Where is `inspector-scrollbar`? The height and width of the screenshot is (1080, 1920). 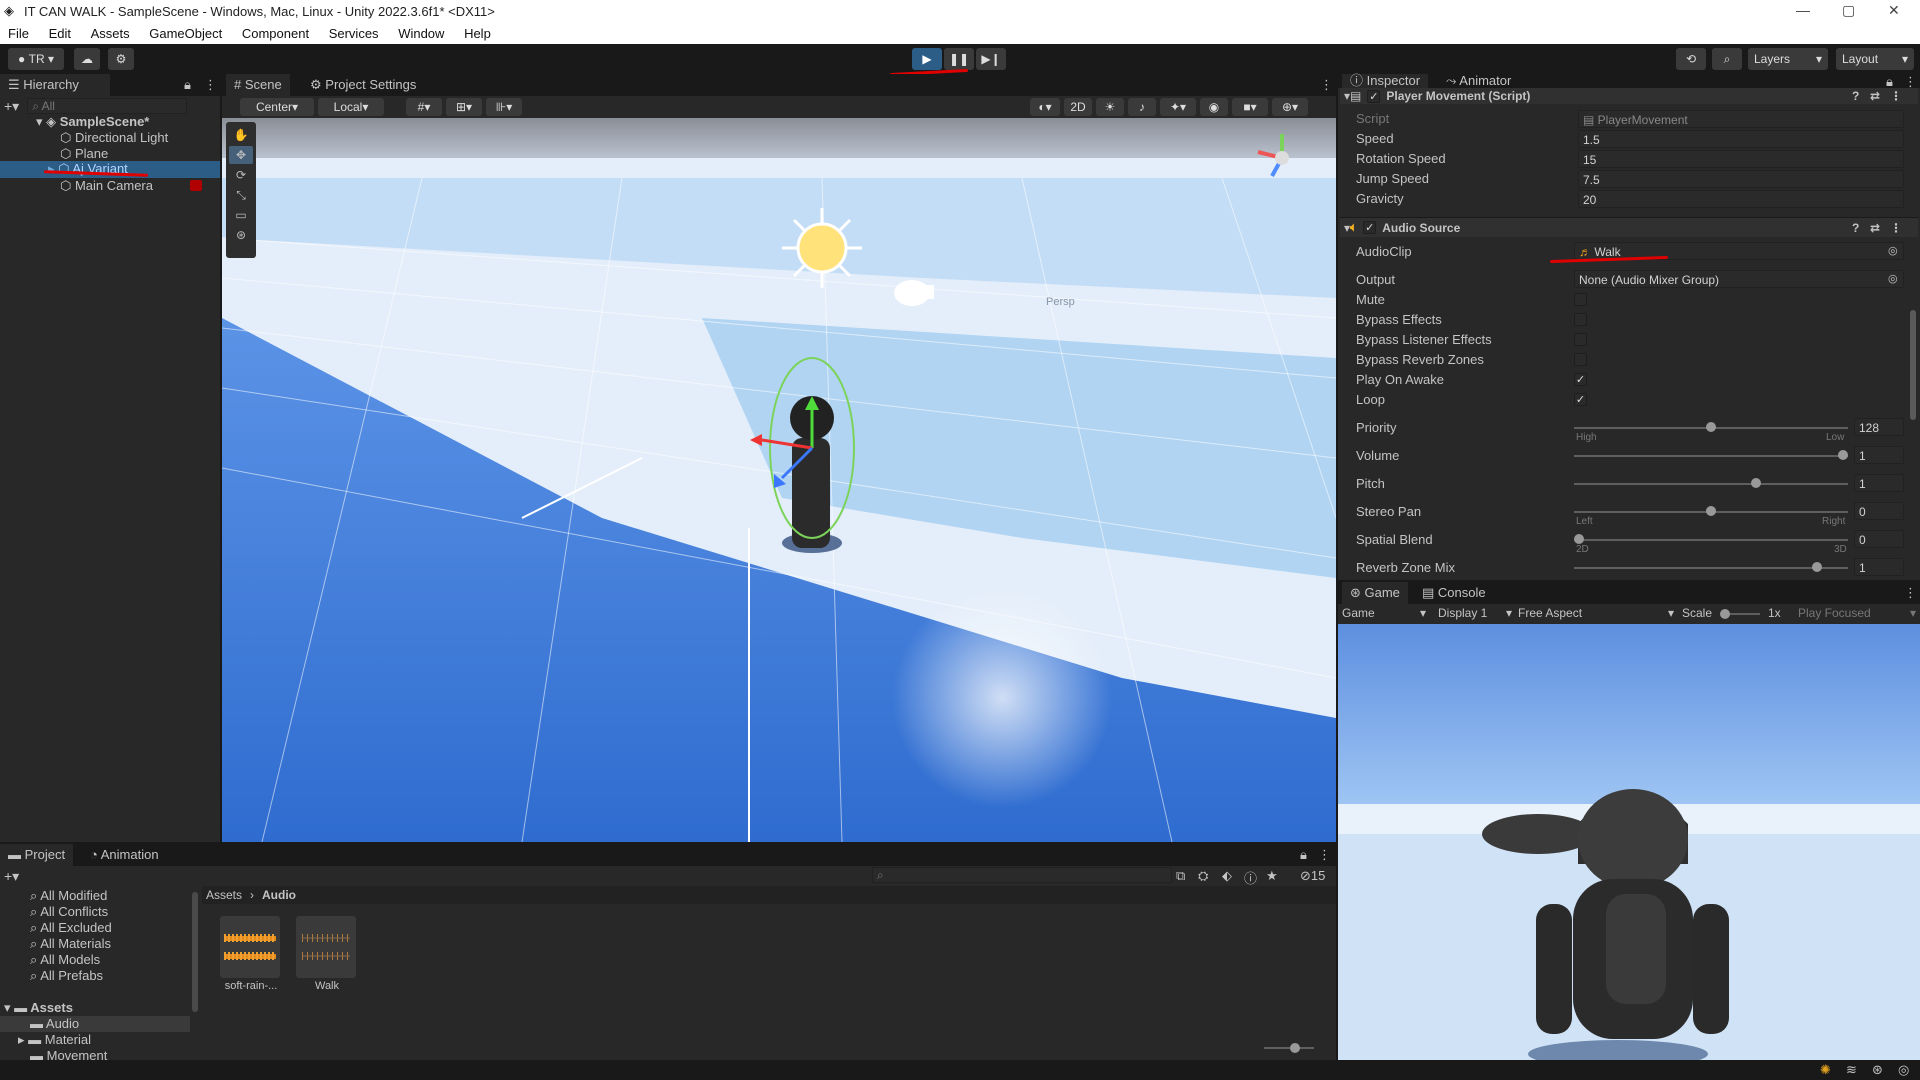
inspector-scrollbar is located at coordinates (1913, 365).